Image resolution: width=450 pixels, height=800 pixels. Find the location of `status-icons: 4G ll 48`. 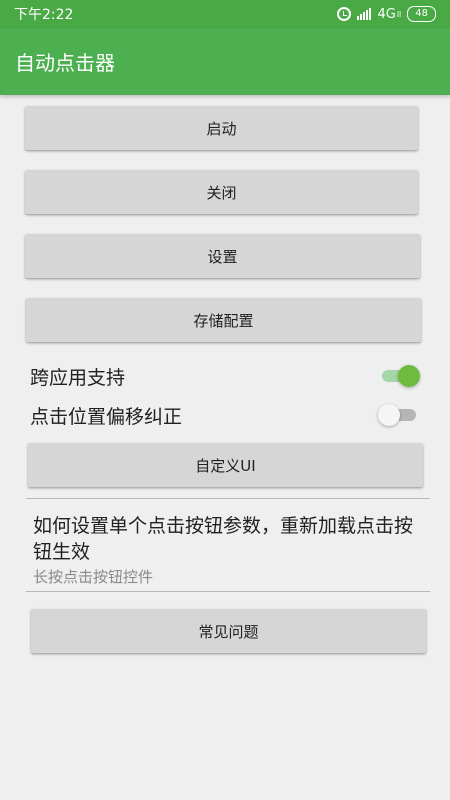

status-icons: 4G ll 48 is located at coordinates (386, 14).